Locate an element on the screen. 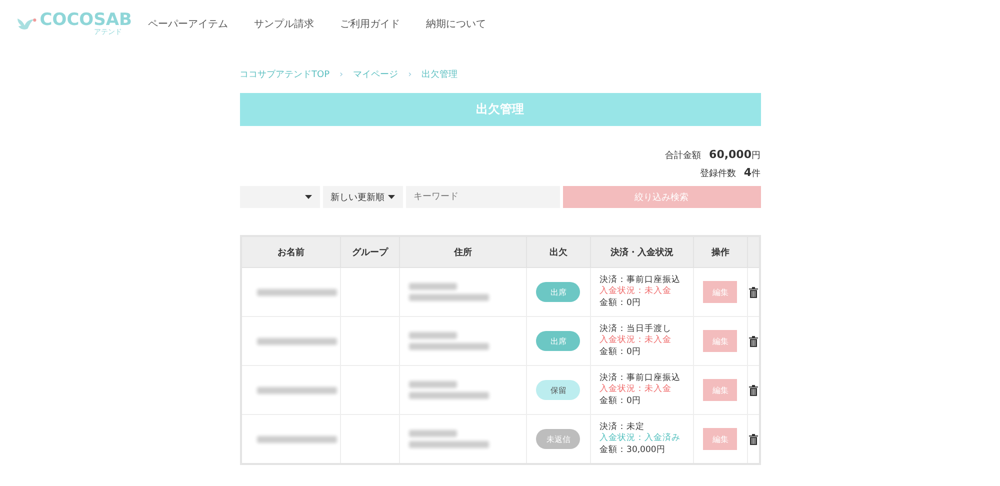  page-title-banner: 出欠管理 is located at coordinates (500, 109).